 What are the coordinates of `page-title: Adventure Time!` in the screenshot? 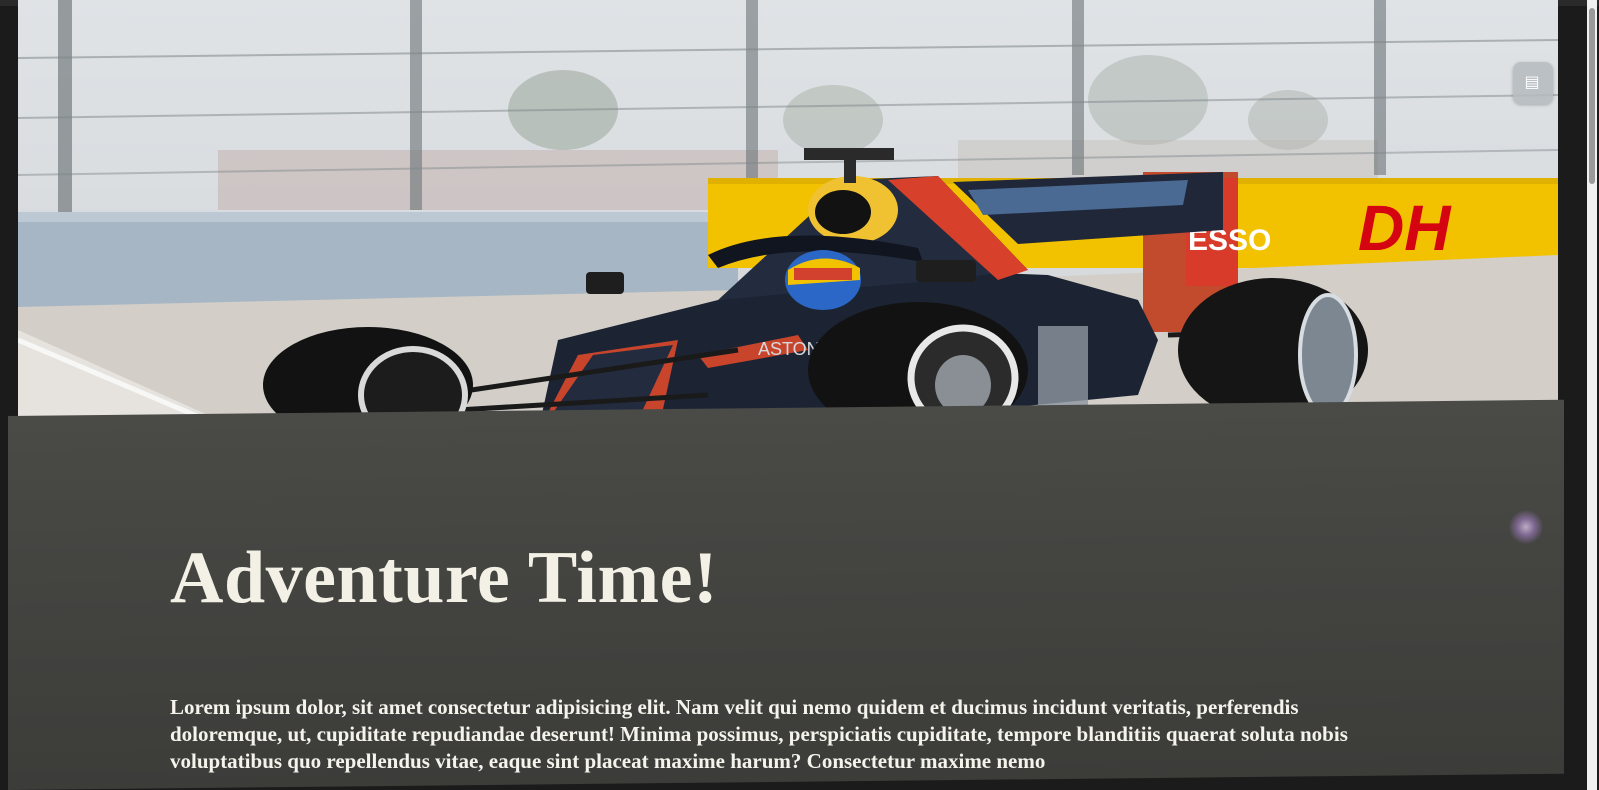 It's located at (444, 578).